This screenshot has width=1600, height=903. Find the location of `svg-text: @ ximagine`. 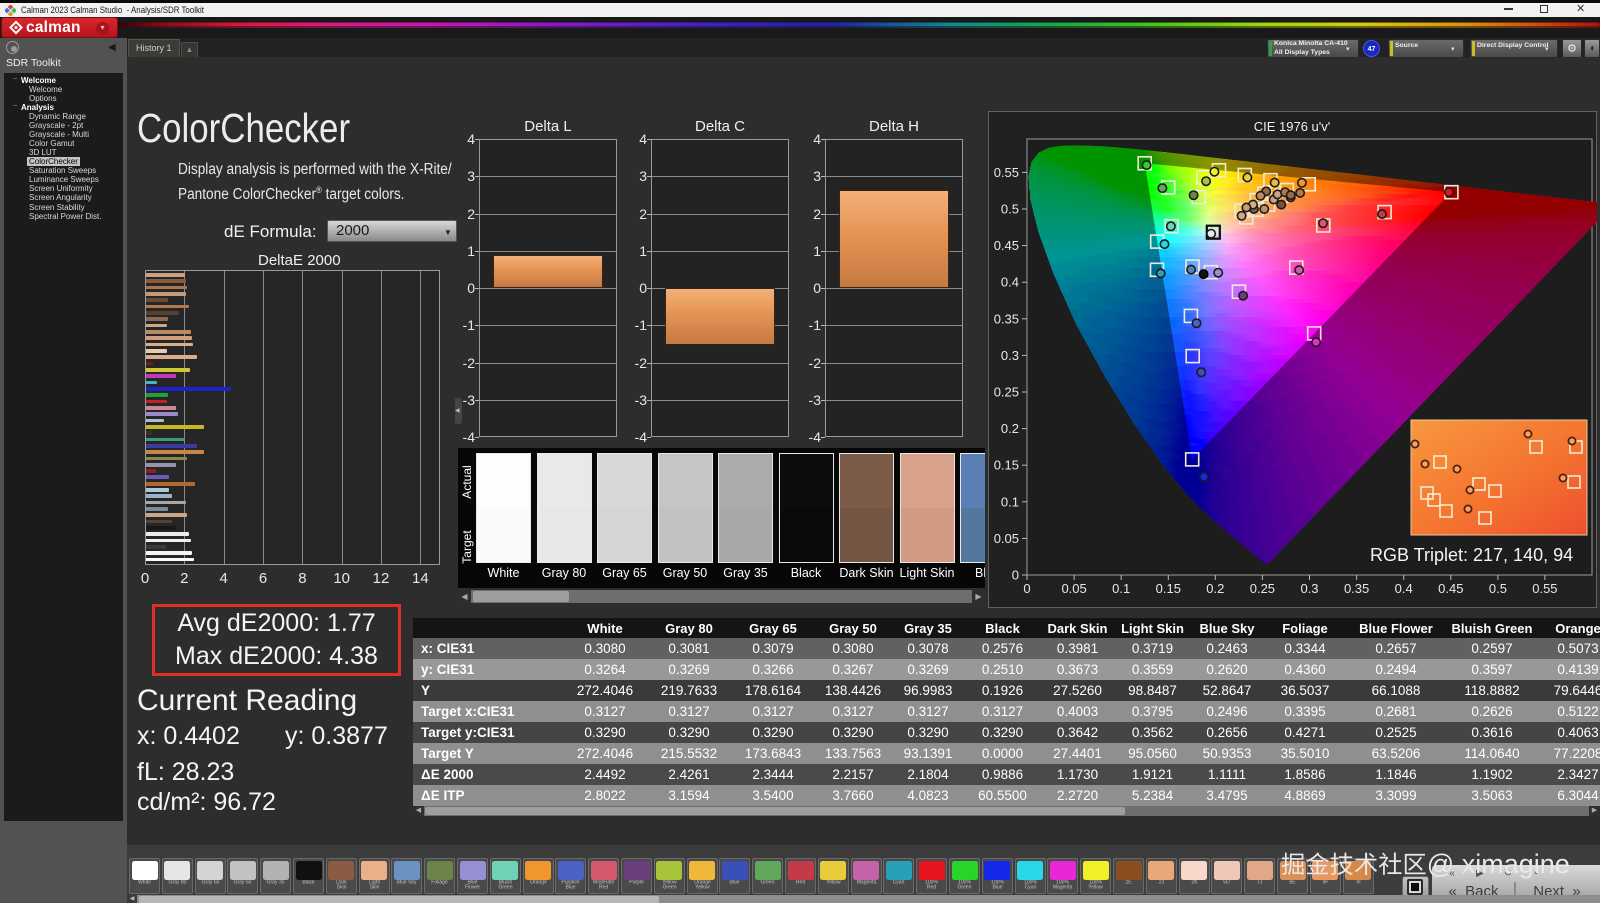

svg-text: @ ximagine is located at coordinates (1498, 864).